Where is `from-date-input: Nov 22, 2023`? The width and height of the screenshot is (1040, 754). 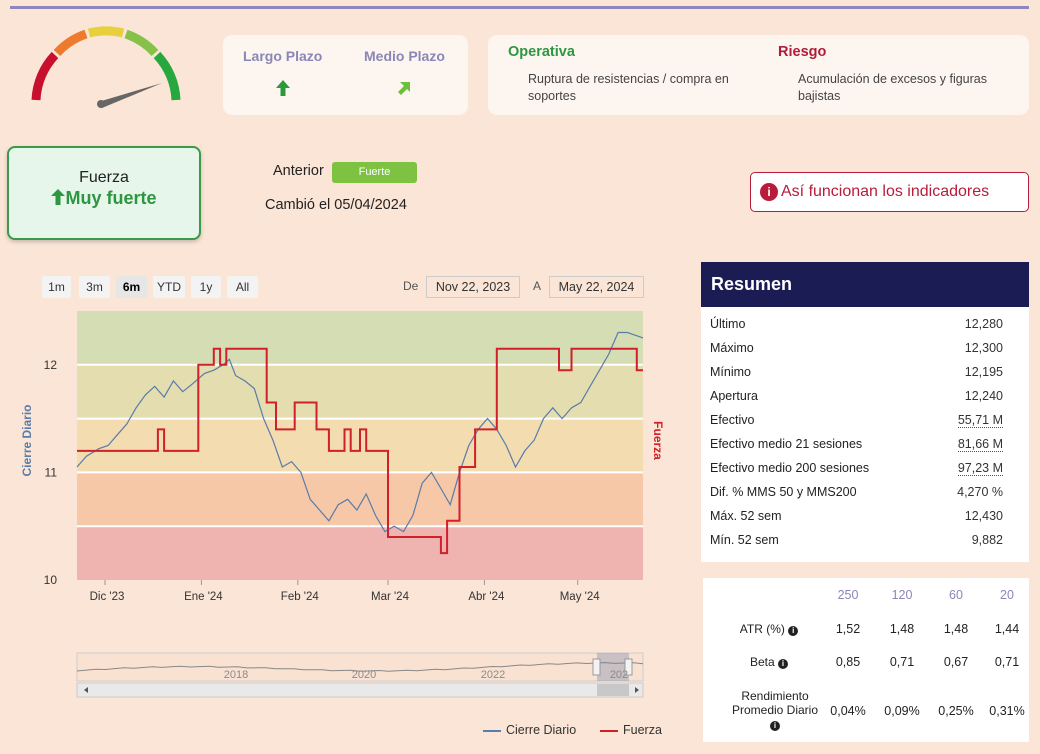 from-date-input: Nov 22, 2023 is located at coordinates (473, 287).